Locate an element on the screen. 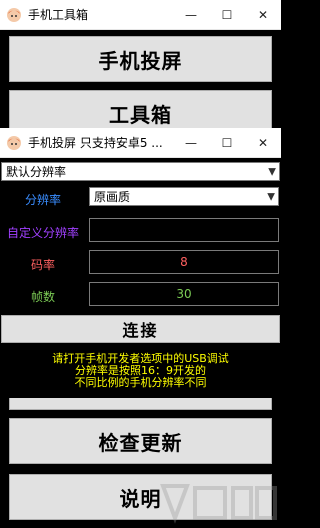 This screenshot has height=528, width=320. main-window-title: 手机工具箱 is located at coordinates (58, 15).